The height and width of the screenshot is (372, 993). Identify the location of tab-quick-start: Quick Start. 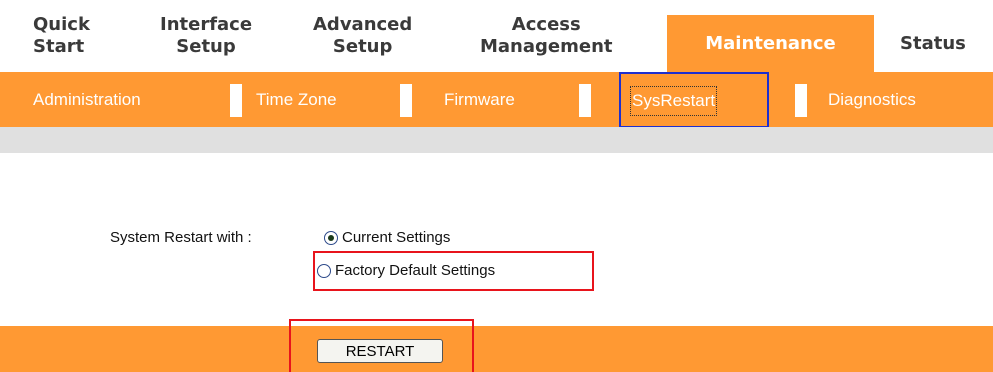
(61, 36).